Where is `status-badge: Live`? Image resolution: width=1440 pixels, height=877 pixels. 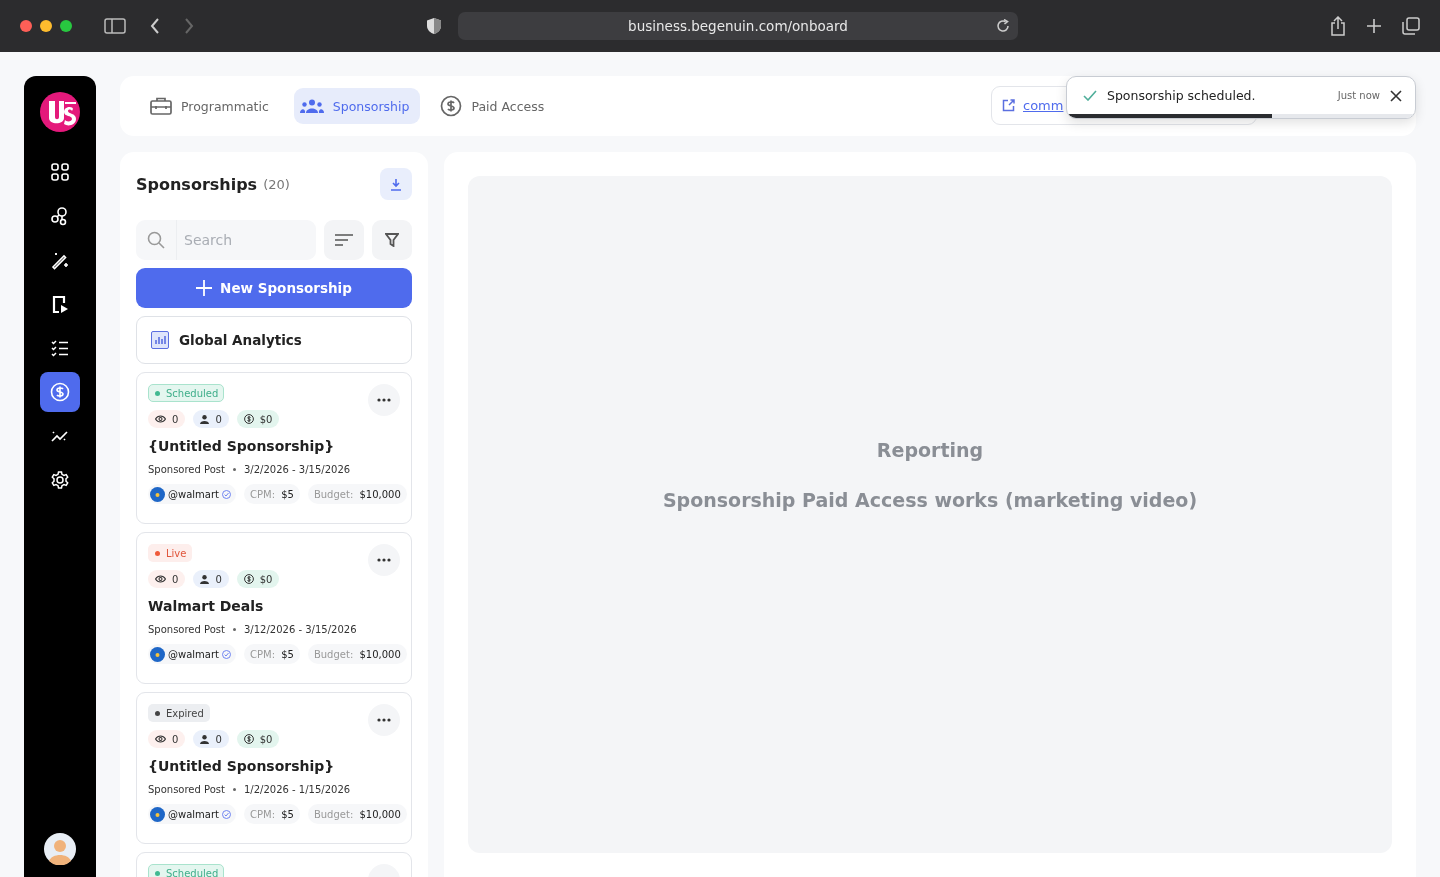
status-badge: Live is located at coordinates (170, 553).